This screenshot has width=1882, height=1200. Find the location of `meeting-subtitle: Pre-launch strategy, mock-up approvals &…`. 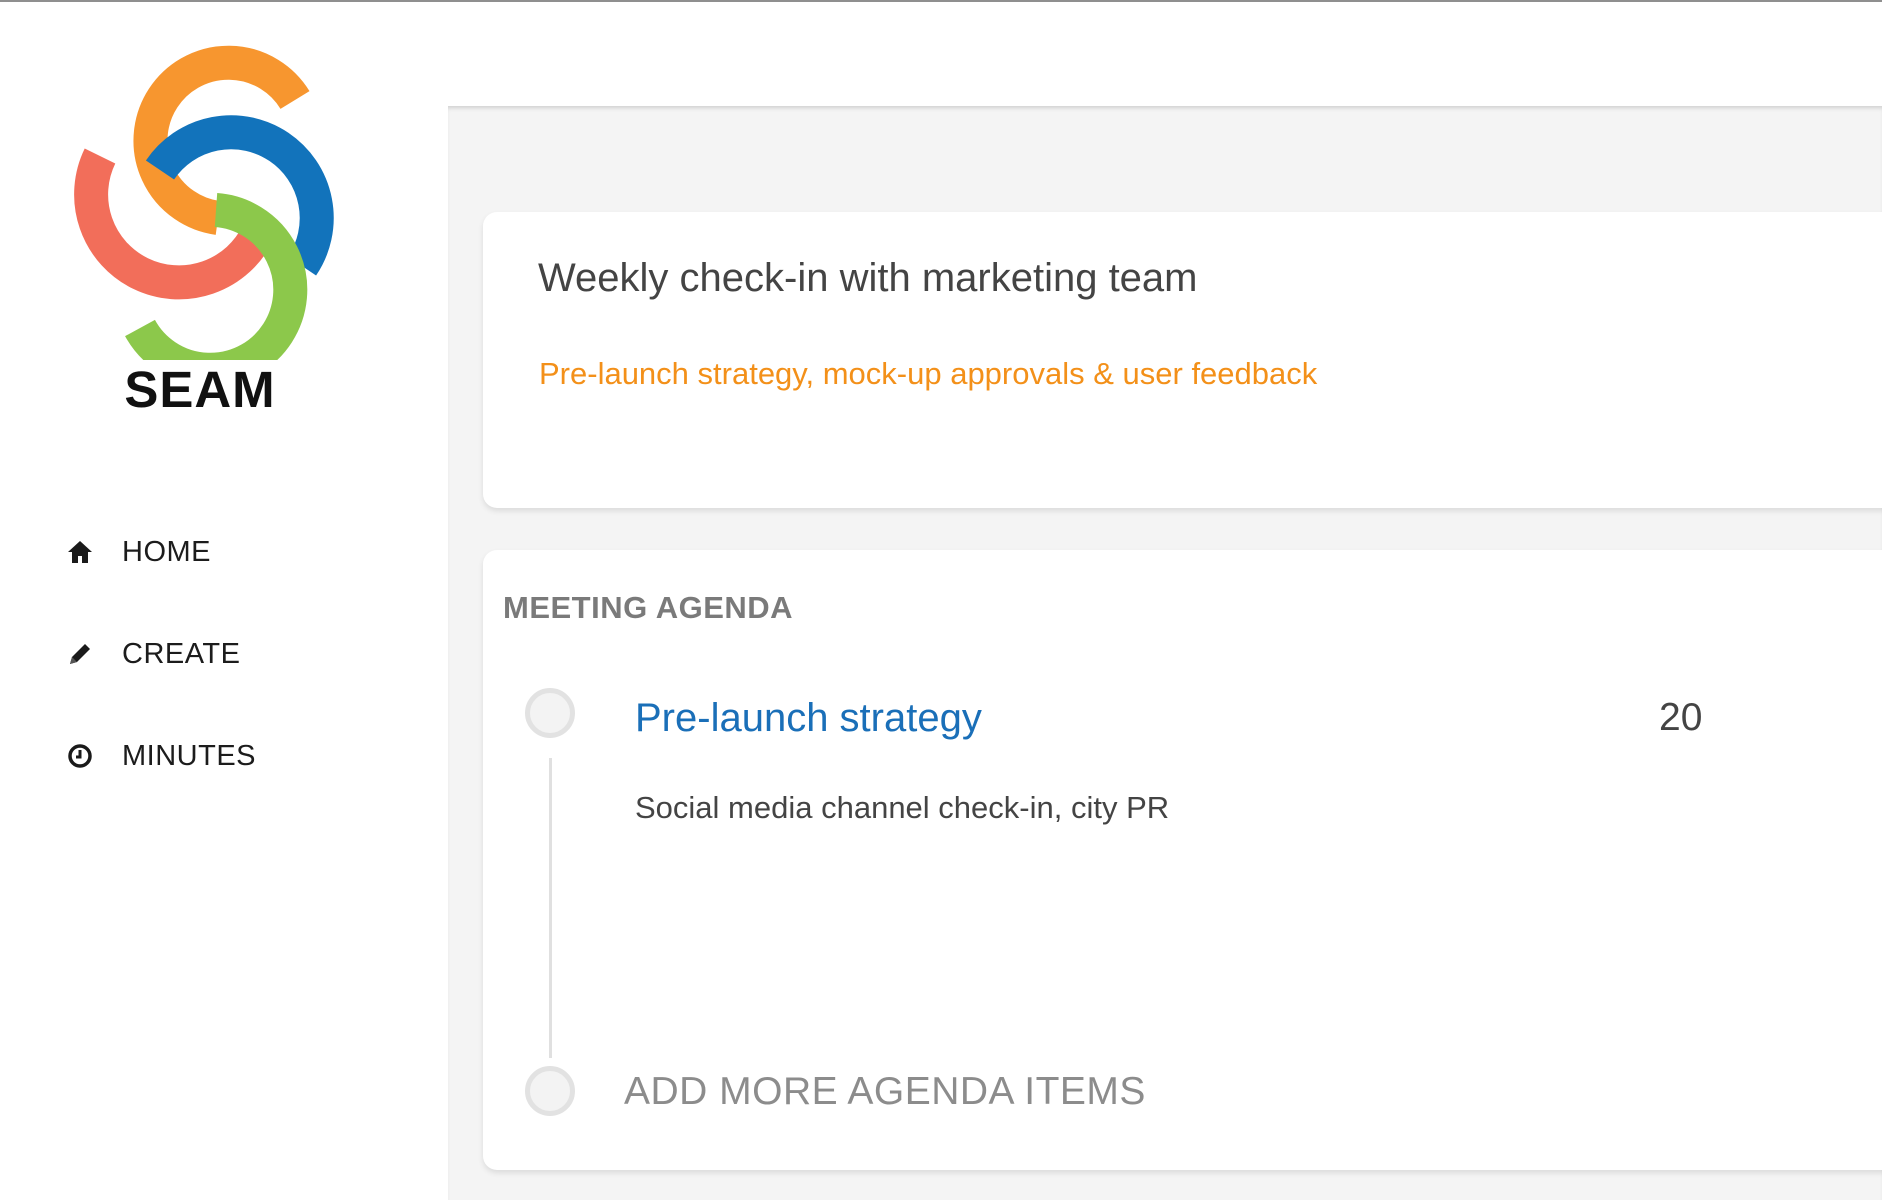

meeting-subtitle: Pre-launch strategy, mock-up approvals &… is located at coordinates (928, 373).